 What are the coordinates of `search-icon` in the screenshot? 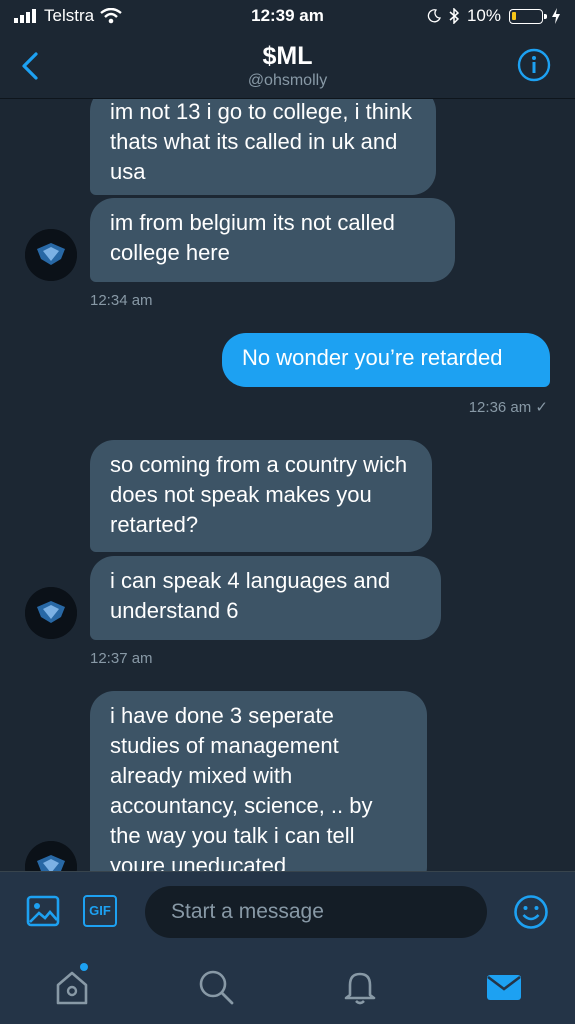 It's located at (216, 987).